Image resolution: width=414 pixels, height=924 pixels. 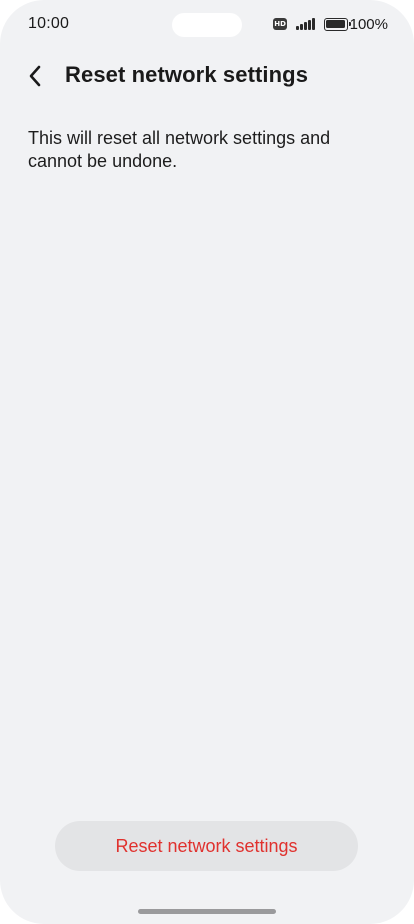 I want to click on status-time: 10:00, so click(x=49, y=23).